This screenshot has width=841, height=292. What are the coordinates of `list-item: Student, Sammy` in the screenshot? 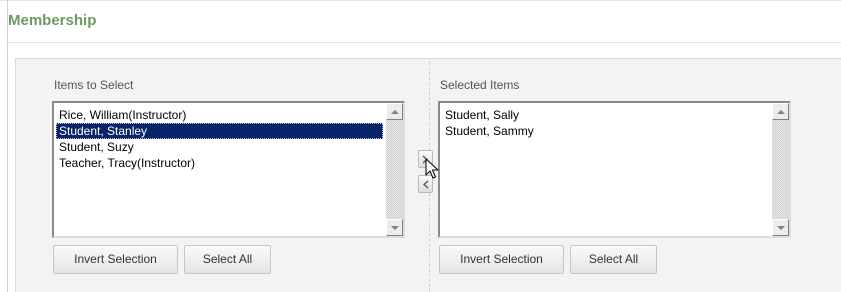 It's located at (605, 131).